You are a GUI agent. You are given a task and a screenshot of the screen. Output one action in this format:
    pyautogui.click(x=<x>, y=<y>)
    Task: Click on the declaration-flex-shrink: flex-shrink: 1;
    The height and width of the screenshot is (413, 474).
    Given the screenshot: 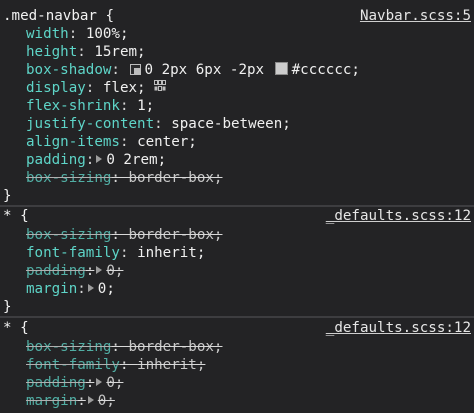 What is the action you would take?
    pyautogui.click(x=90, y=106)
    